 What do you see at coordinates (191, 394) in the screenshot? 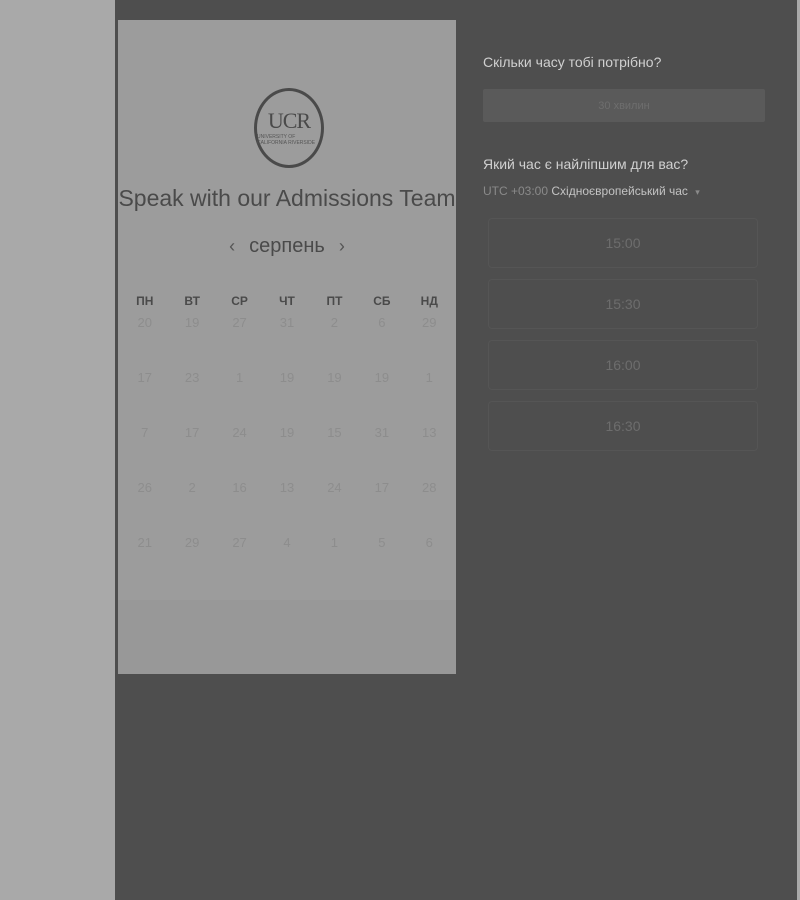
I see `calendar-date: 23` at bounding box center [191, 394].